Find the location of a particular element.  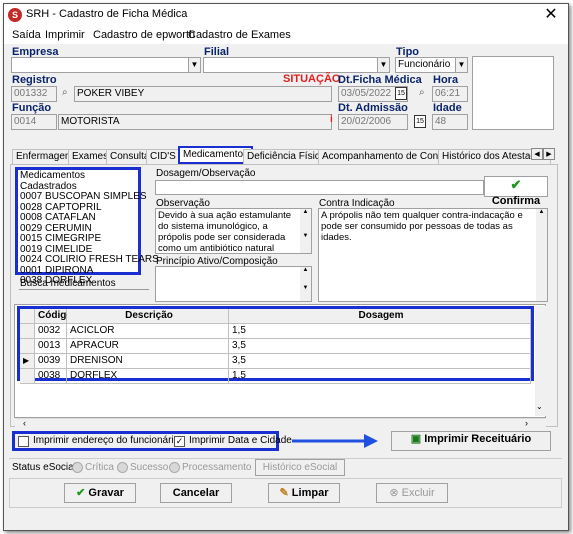

chevron-left-icon: ‹ is located at coordinates (24, 423).